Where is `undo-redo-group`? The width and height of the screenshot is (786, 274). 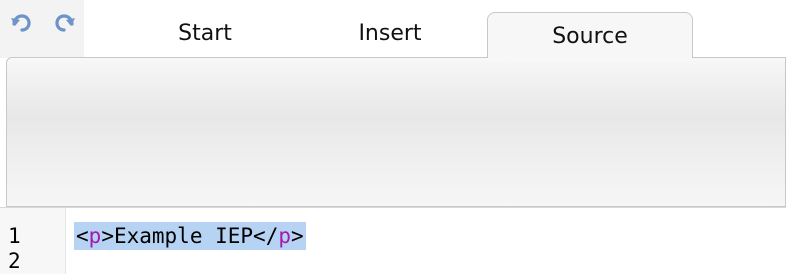
undo-redo-group is located at coordinates (42, 29).